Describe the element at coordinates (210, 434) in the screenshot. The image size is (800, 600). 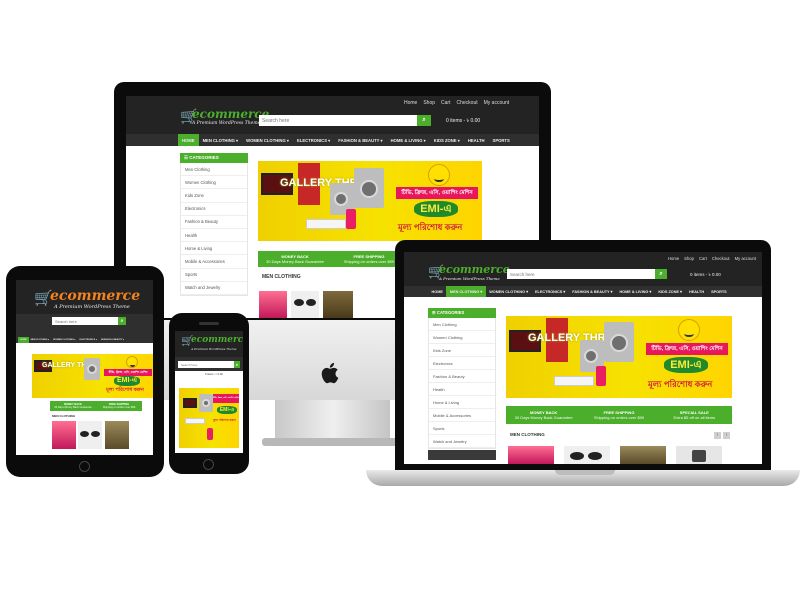
I see `phone-image` at that location.